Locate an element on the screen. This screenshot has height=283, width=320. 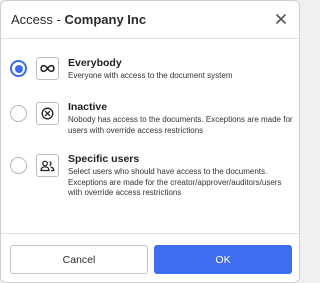
close-icon is located at coordinates (281, 19).